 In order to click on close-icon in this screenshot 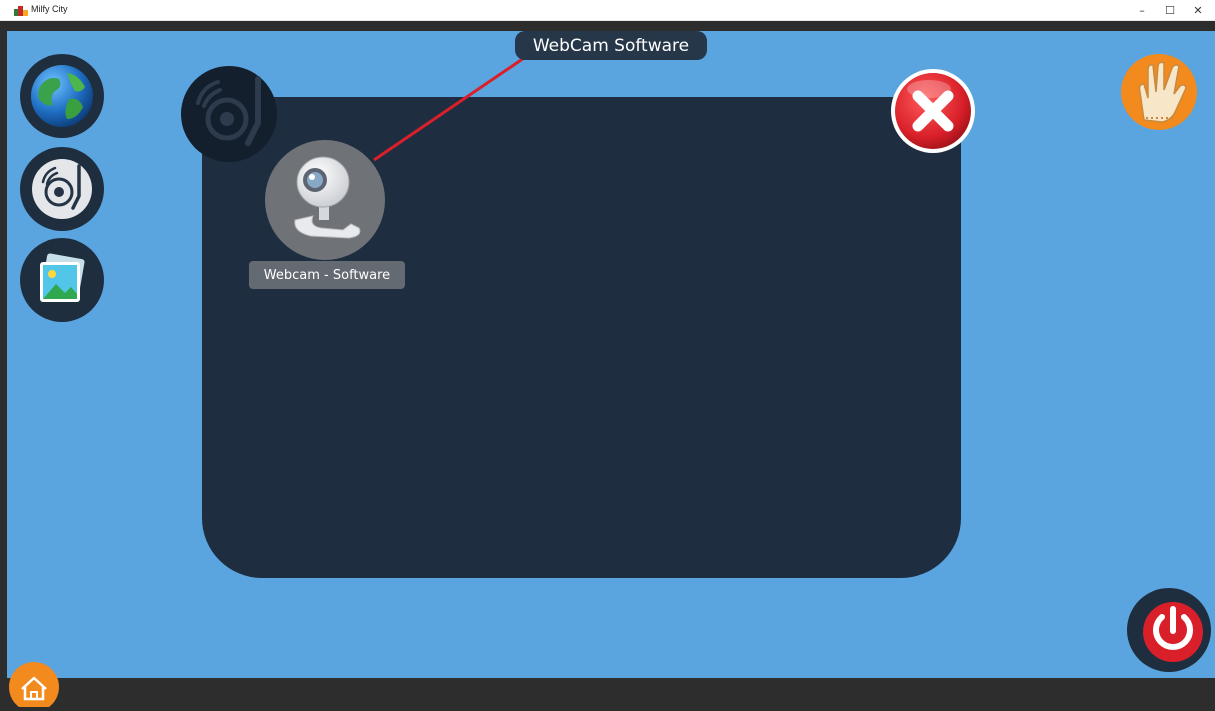, I will do `click(933, 111)`.